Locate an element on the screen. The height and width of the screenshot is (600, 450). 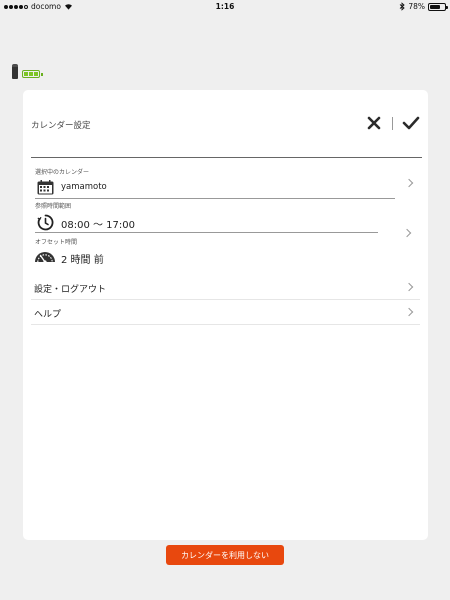
close-button is located at coordinates (374, 123).